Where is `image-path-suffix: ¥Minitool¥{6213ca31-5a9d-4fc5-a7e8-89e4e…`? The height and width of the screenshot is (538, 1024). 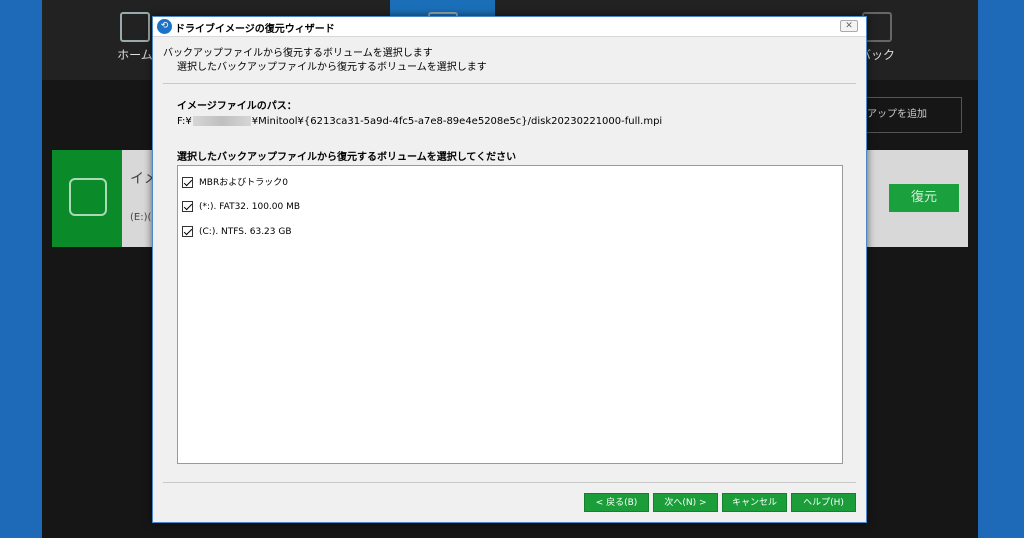
image-path-suffix: ¥Minitool¥{6213ca31-5a9d-4fc5-a7e8-89e4e… is located at coordinates (457, 121).